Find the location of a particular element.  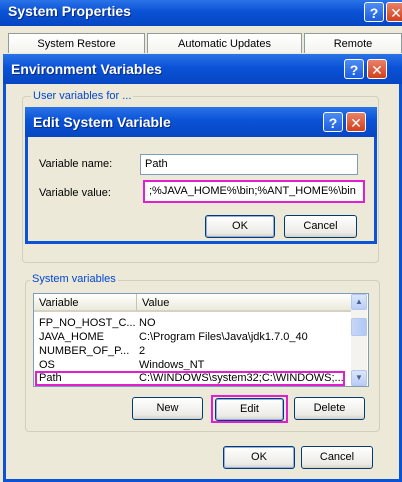

edit-system-variable-titlebar: Edit System Variable ? ✕ is located at coordinates (201, 122).